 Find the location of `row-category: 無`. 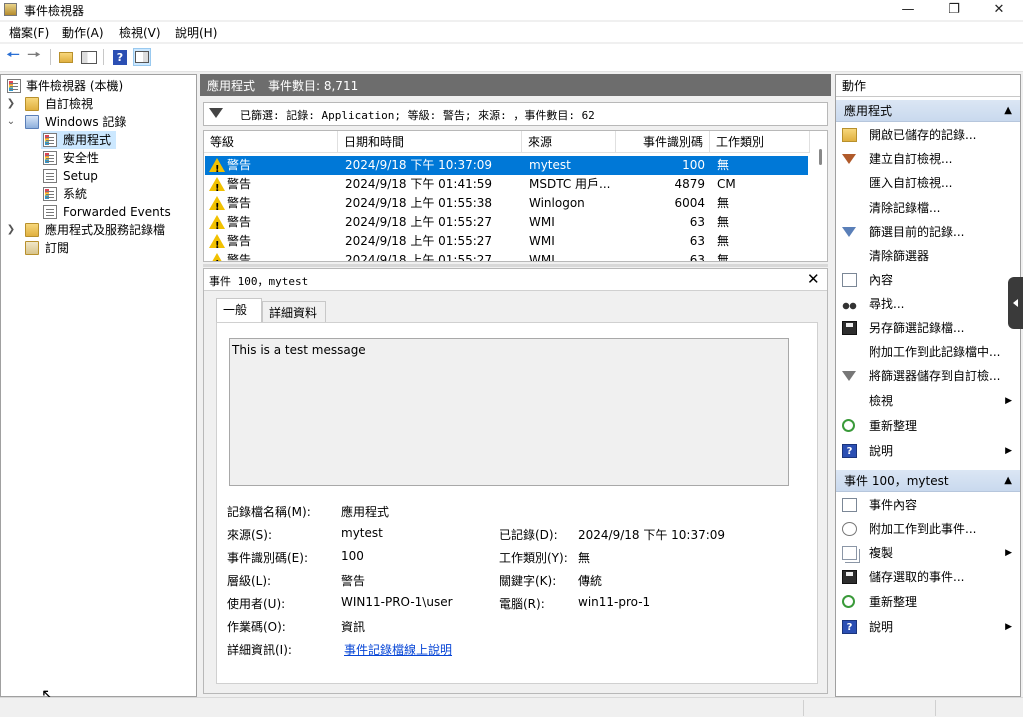

row-category: 無 is located at coordinates (723, 257).